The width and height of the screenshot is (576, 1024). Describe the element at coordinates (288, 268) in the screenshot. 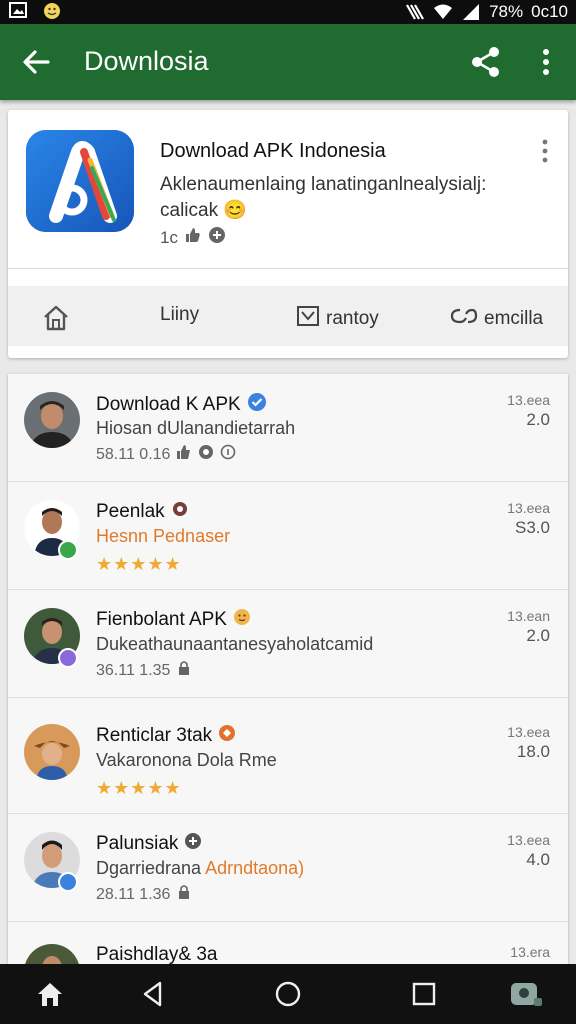

I see `divider` at that location.